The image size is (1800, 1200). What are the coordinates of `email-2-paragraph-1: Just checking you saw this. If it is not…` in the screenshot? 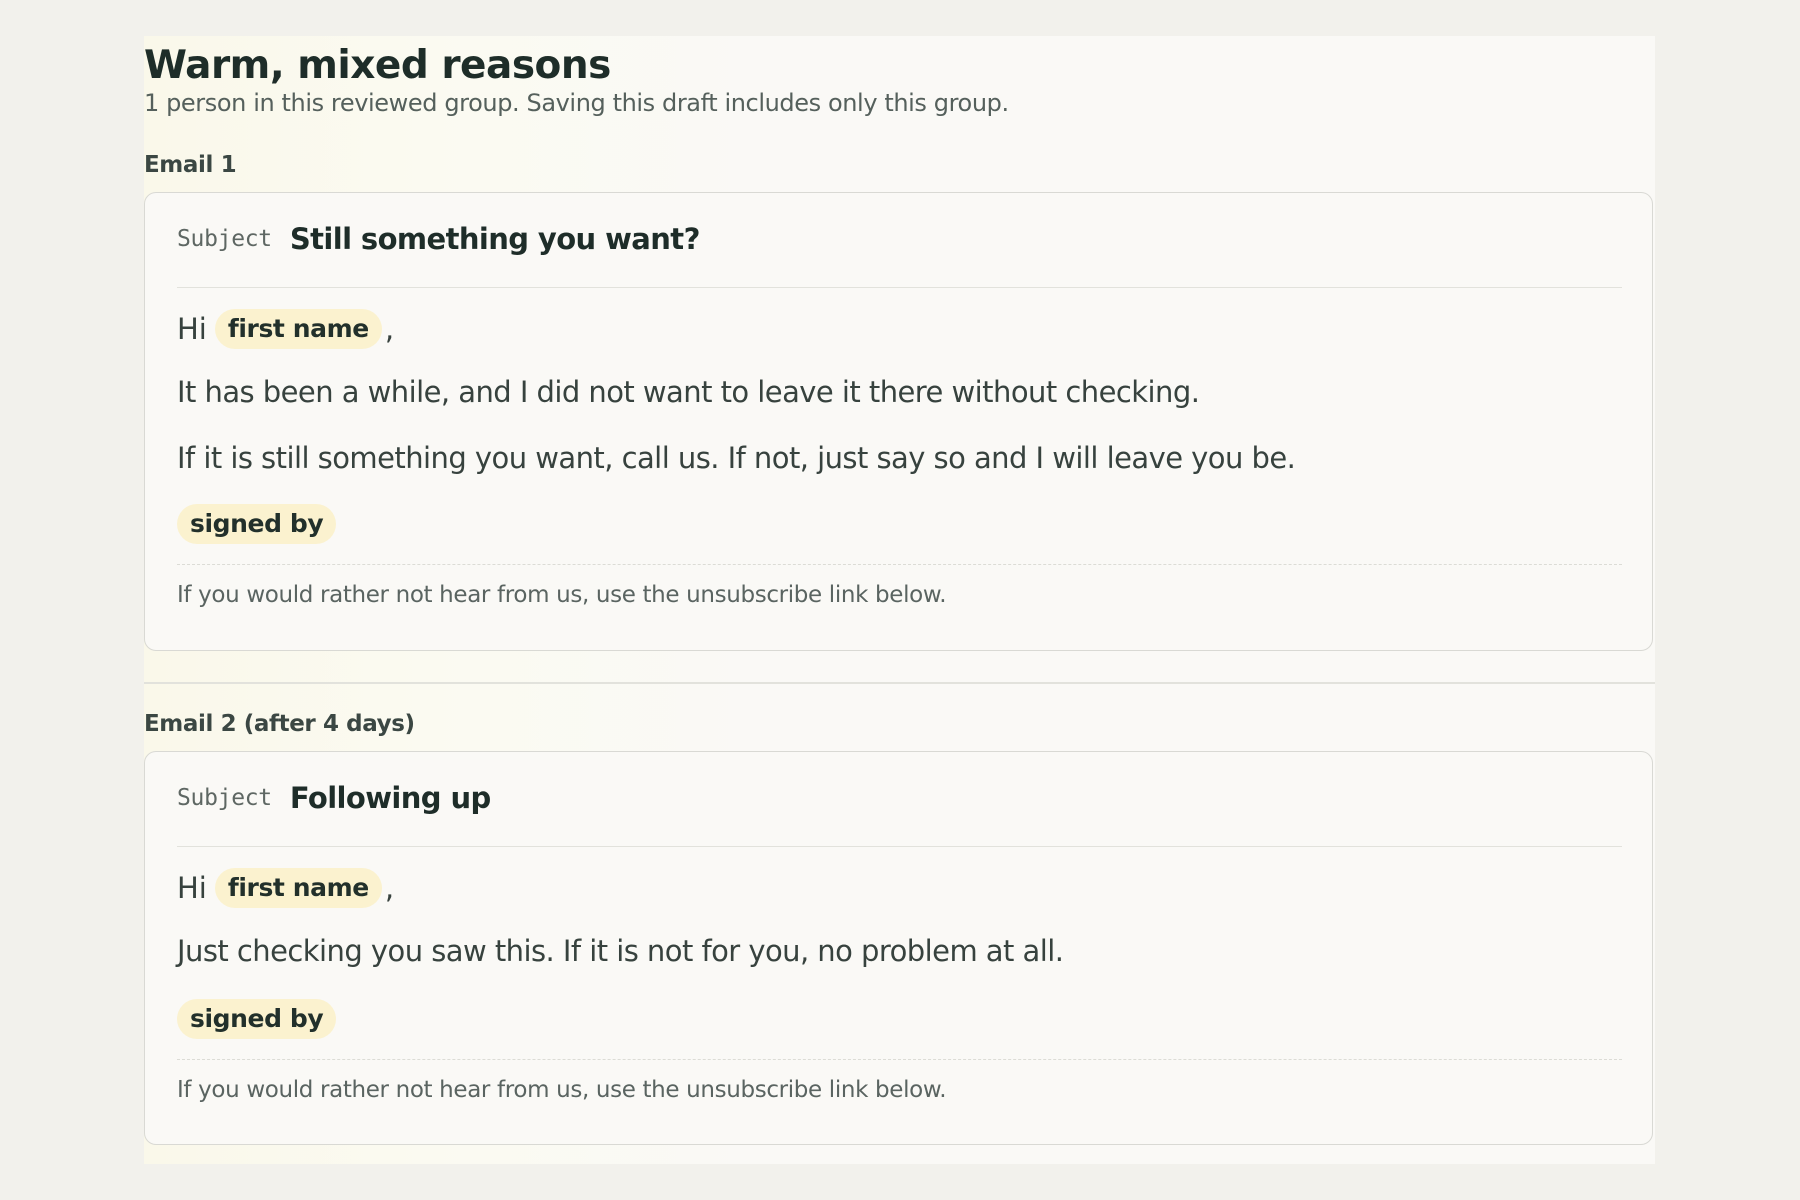 It's located at (620, 951).